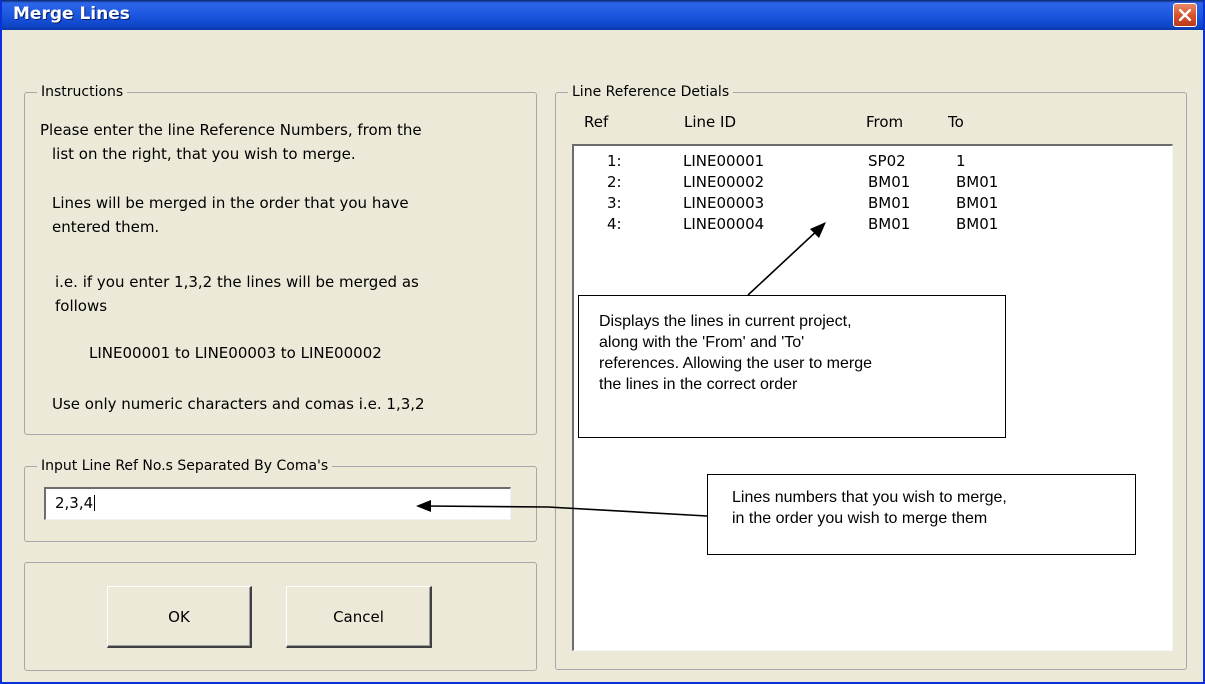 The width and height of the screenshot is (1205, 684). What do you see at coordinates (860, 518) in the screenshot?
I see `input-callout-line-2: in the order you wish to merge them` at bounding box center [860, 518].